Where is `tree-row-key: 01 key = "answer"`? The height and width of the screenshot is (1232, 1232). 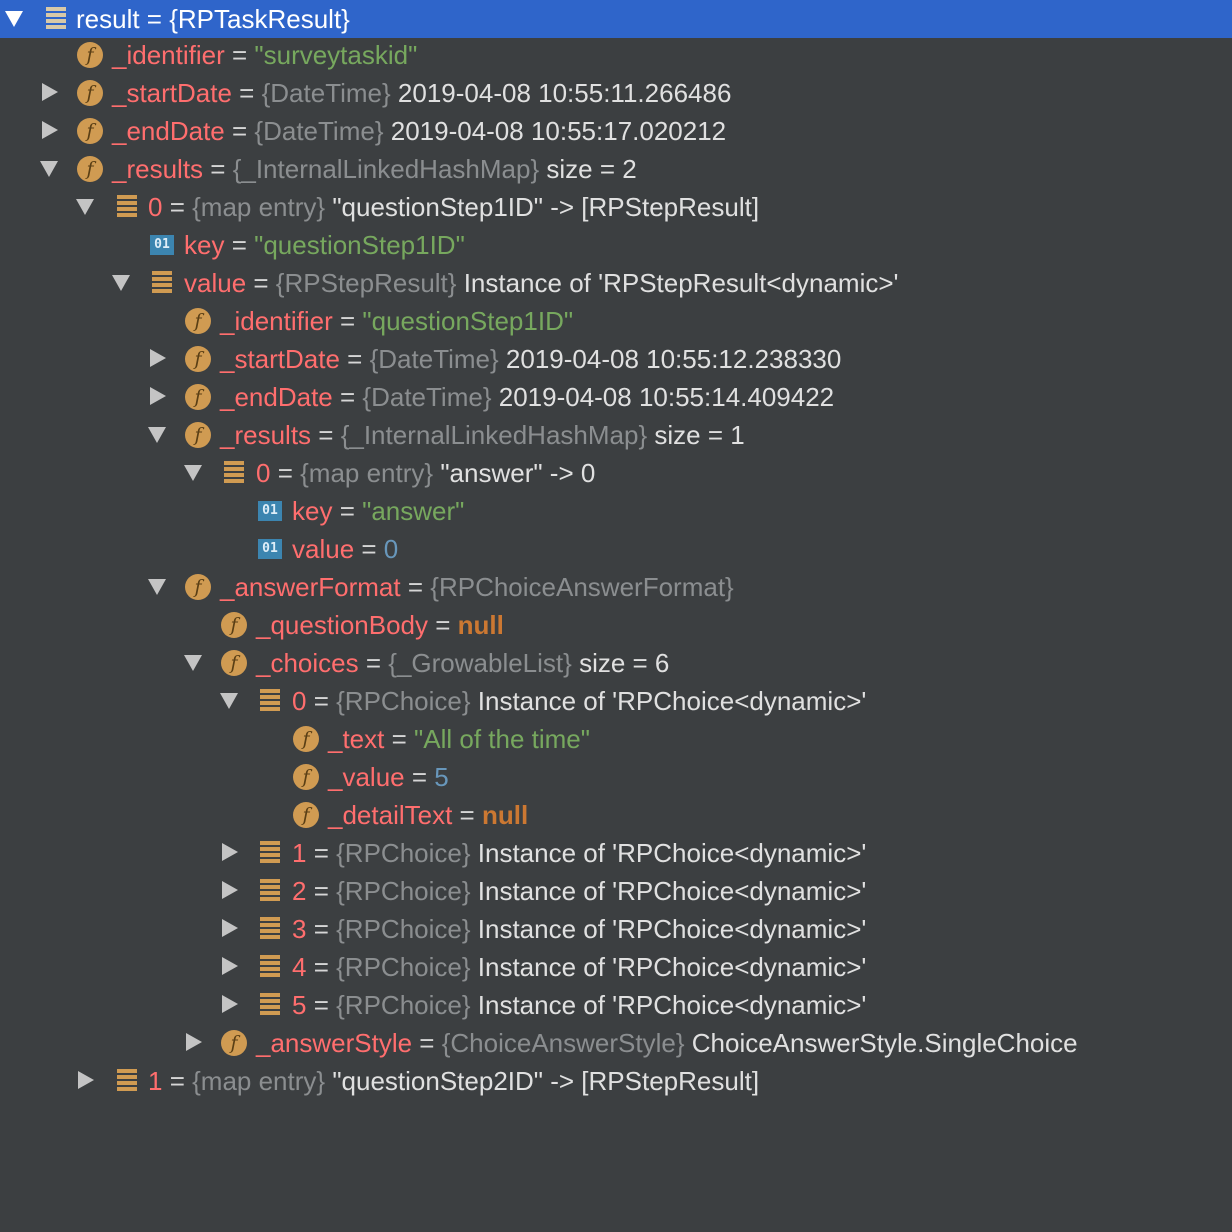 tree-row-key: 01 key = "answer" is located at coordinates (616, 511).